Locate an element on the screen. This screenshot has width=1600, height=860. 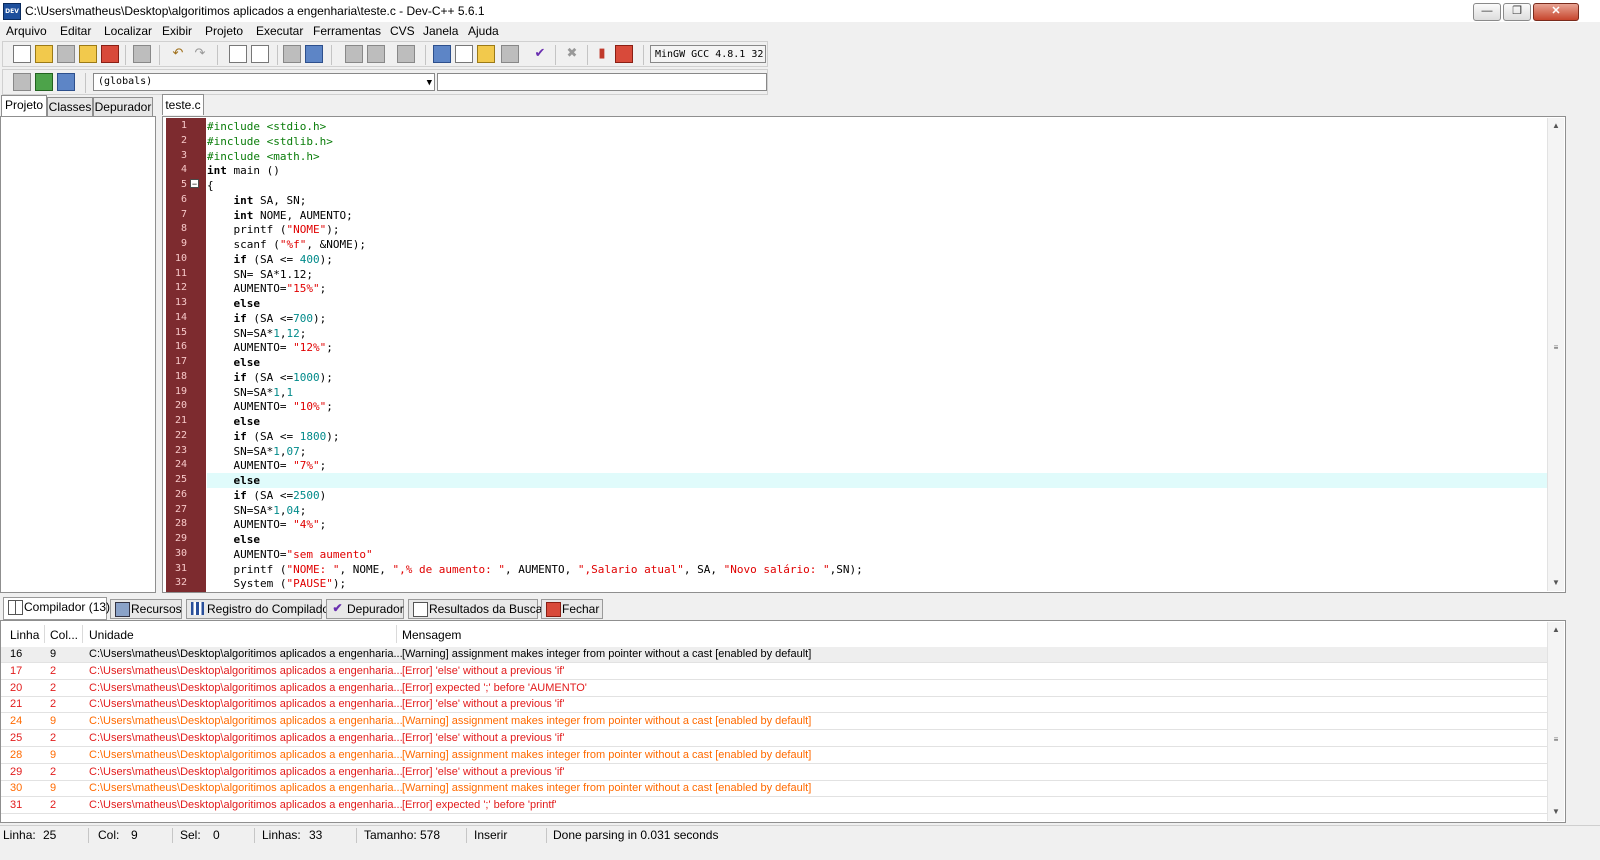
tab-compilador: Compilador (13) is located at coordinates (56, 608).